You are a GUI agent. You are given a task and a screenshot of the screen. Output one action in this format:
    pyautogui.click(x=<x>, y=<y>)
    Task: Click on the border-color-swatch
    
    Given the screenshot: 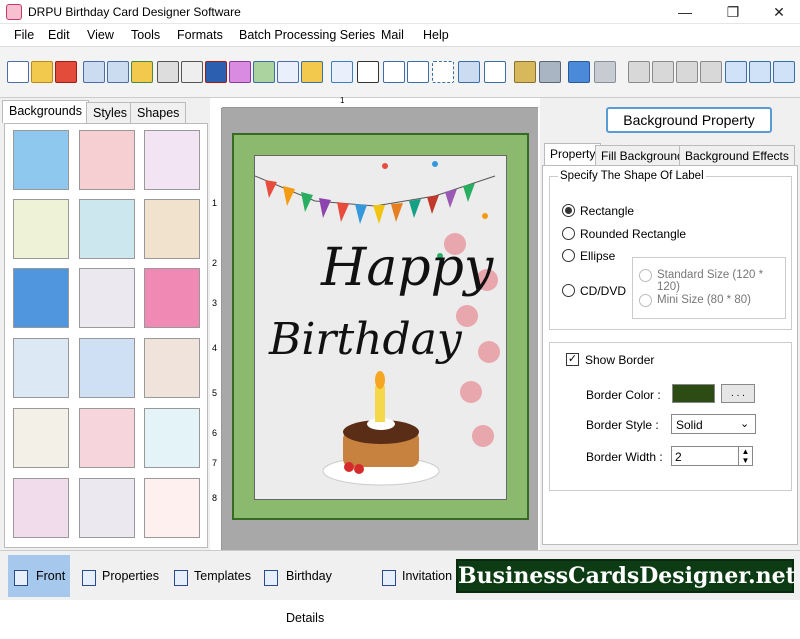 What is the action you would take?
    pyautogui.click(x=693, y=393)
    